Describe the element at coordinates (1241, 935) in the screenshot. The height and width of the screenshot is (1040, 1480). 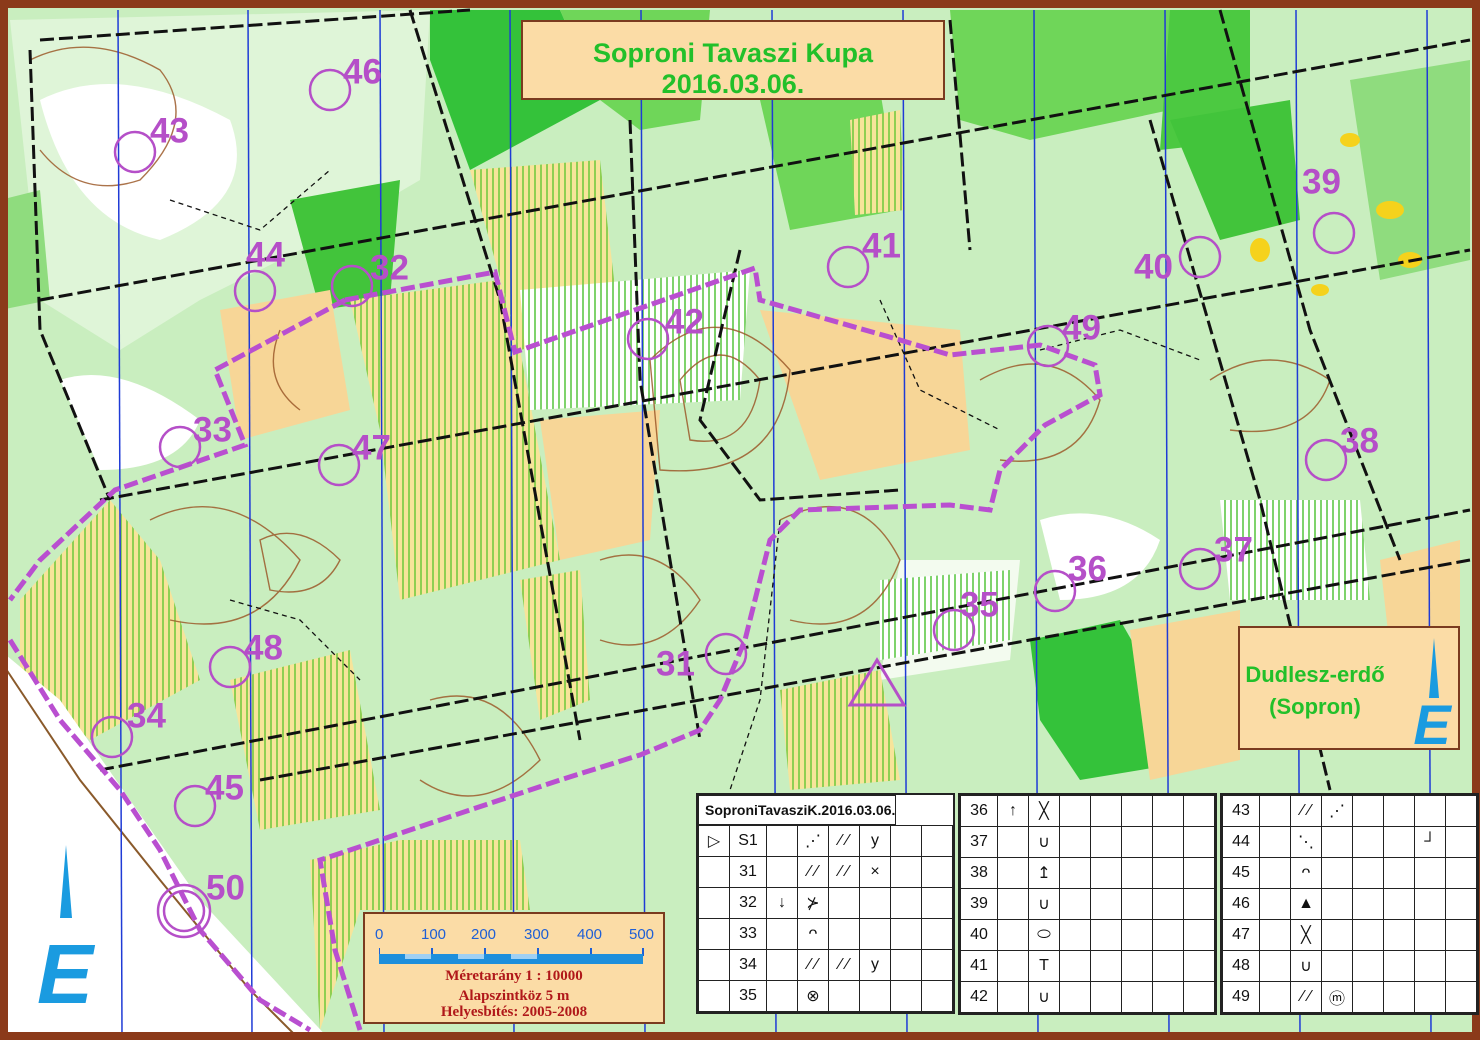
I see `control-code-cell: 47` at that location.